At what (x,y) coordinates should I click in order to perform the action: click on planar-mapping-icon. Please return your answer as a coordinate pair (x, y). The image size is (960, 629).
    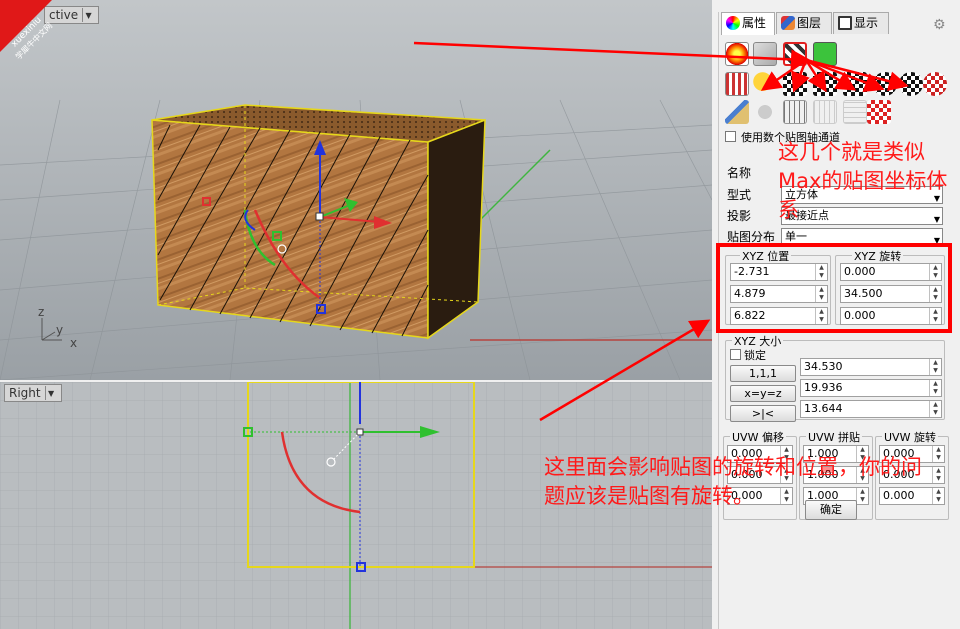
    Looking at the image, I should click on (795, 84).